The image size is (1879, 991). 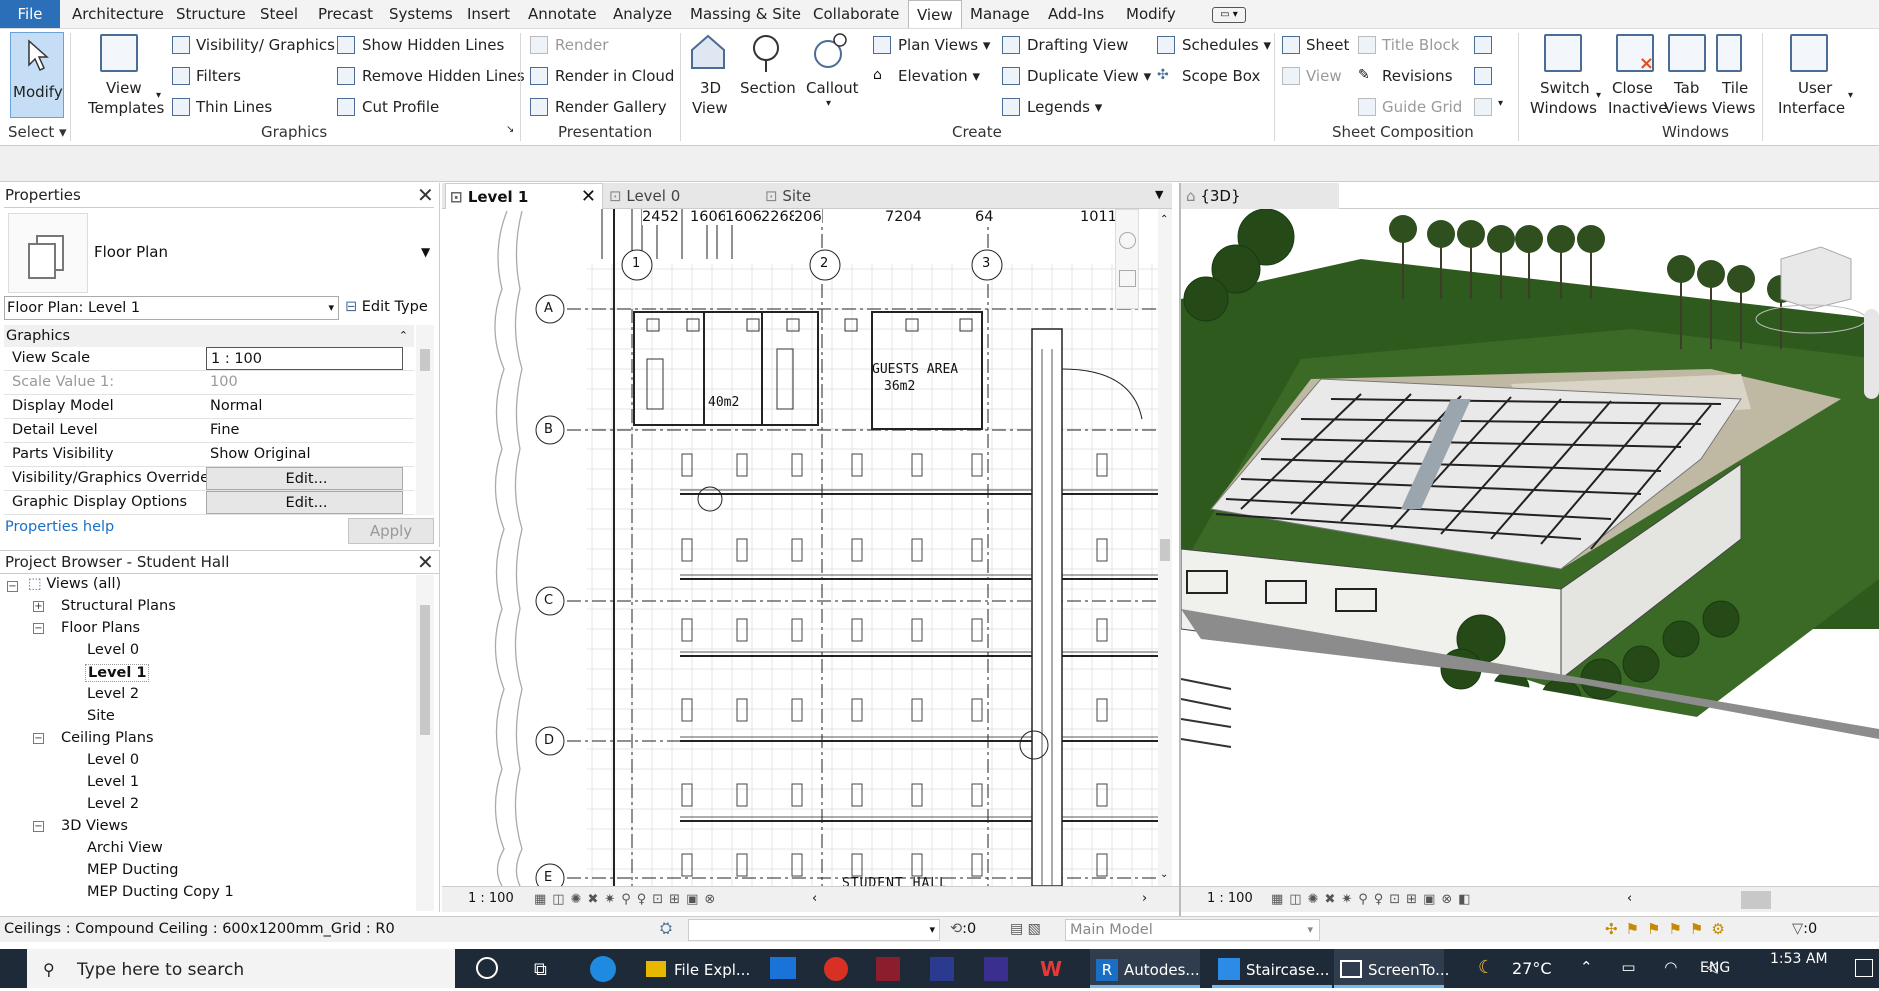 What do you see at coordinates (487, 968) in the screenshot?
I see `cortana-icon` at bounding box center [487, 968].